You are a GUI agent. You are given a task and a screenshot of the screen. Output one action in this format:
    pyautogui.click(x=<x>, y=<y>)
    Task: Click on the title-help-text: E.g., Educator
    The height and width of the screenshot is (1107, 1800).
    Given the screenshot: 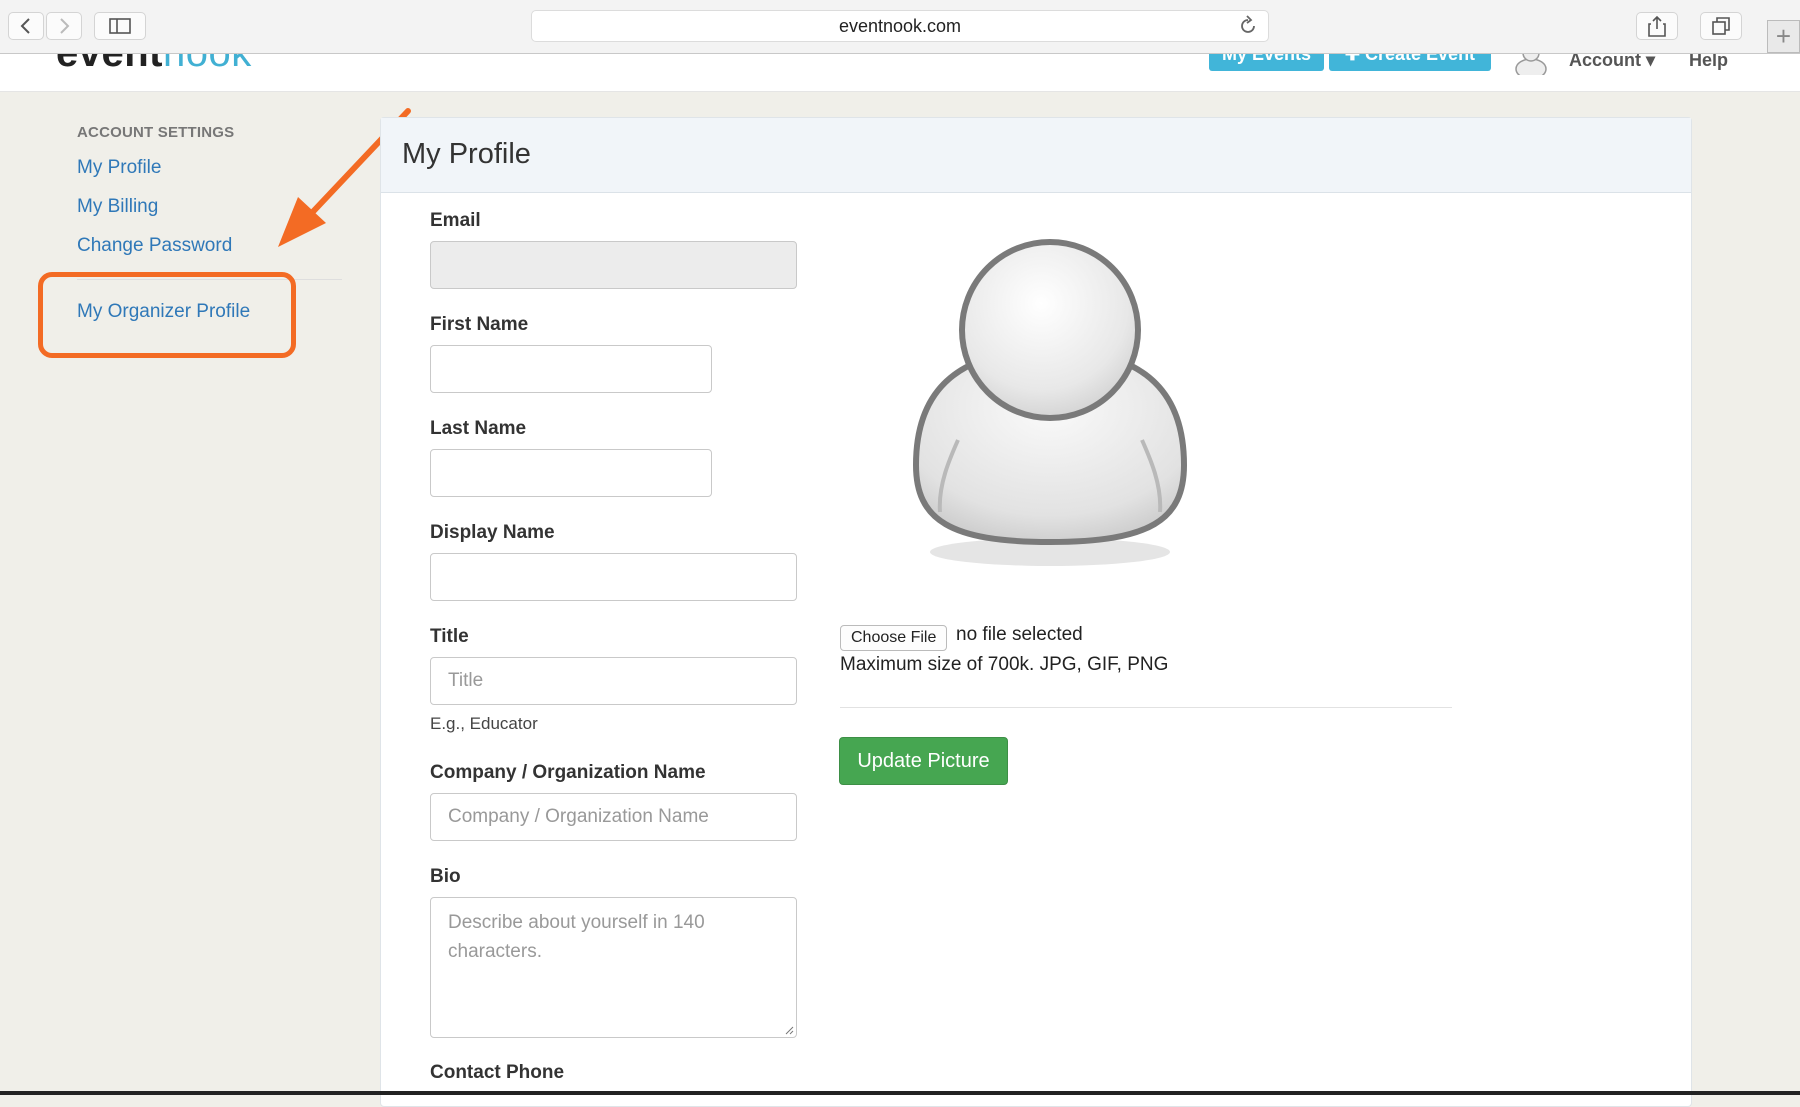 What is the action you would take?
    pyautogui.click(x=484, y=723)
    